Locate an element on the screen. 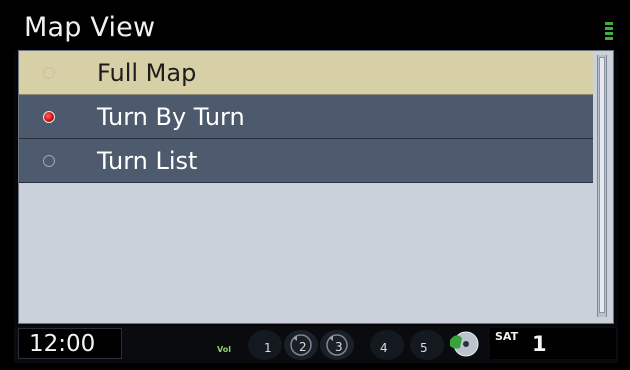 This screenshot has height=370, width=630. menu-item-label: Turn List is located at coordinates (147, 161).